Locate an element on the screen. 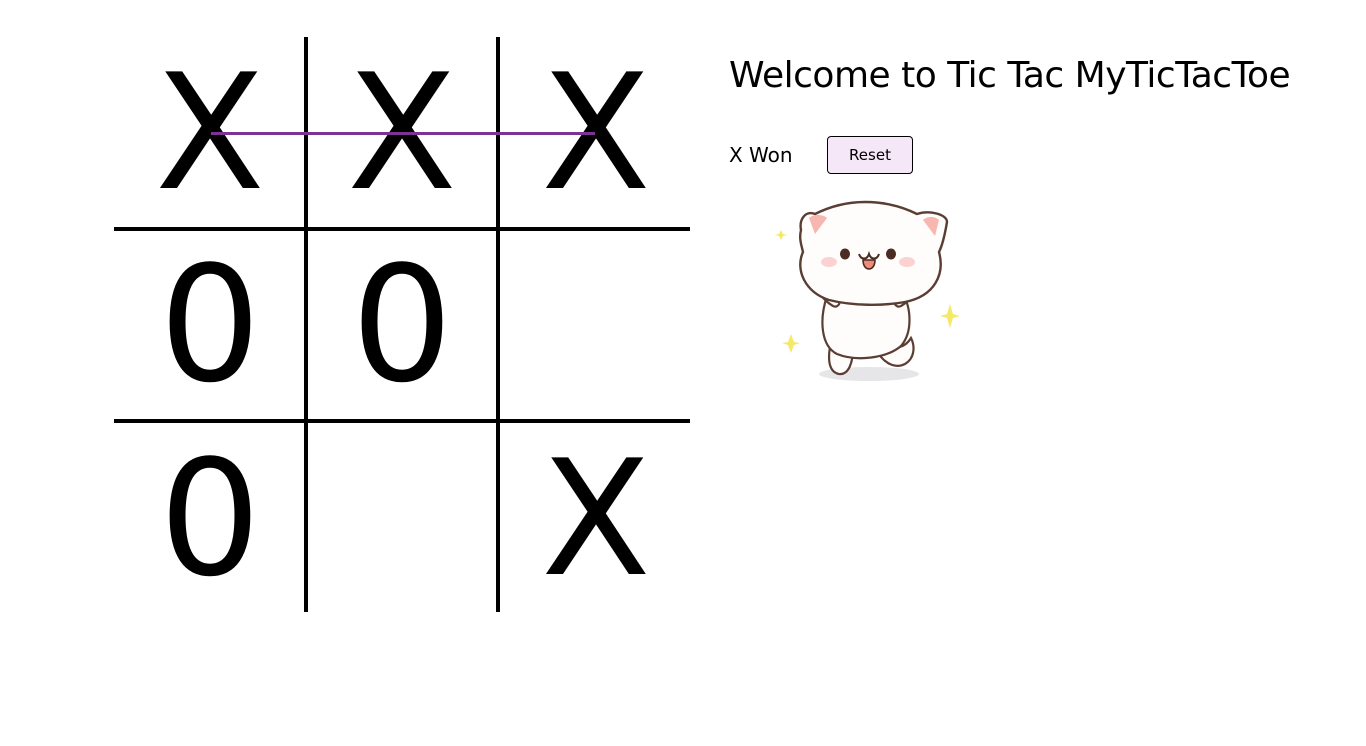 This screenshot has height=746, width=1366. board-cell-2-2: X is located at coordinates (596, 519).